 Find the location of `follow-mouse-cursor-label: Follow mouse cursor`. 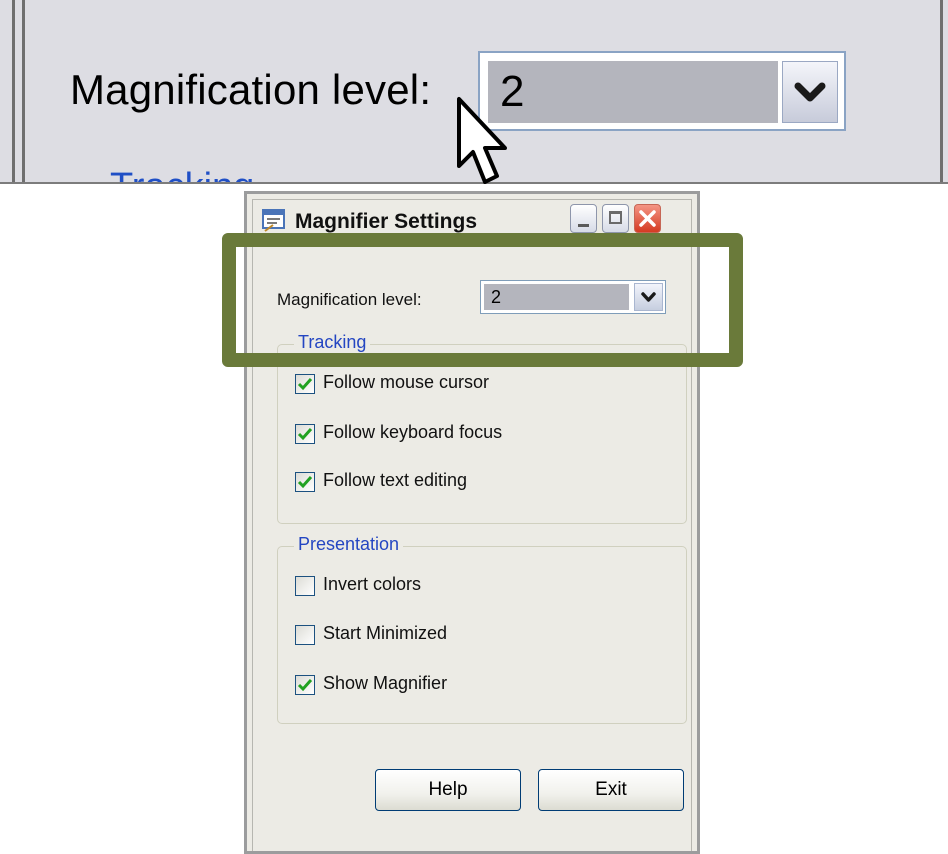

follow-mouse-cursor-label: Follow mouse cursor is located at coordinates (406, 382).